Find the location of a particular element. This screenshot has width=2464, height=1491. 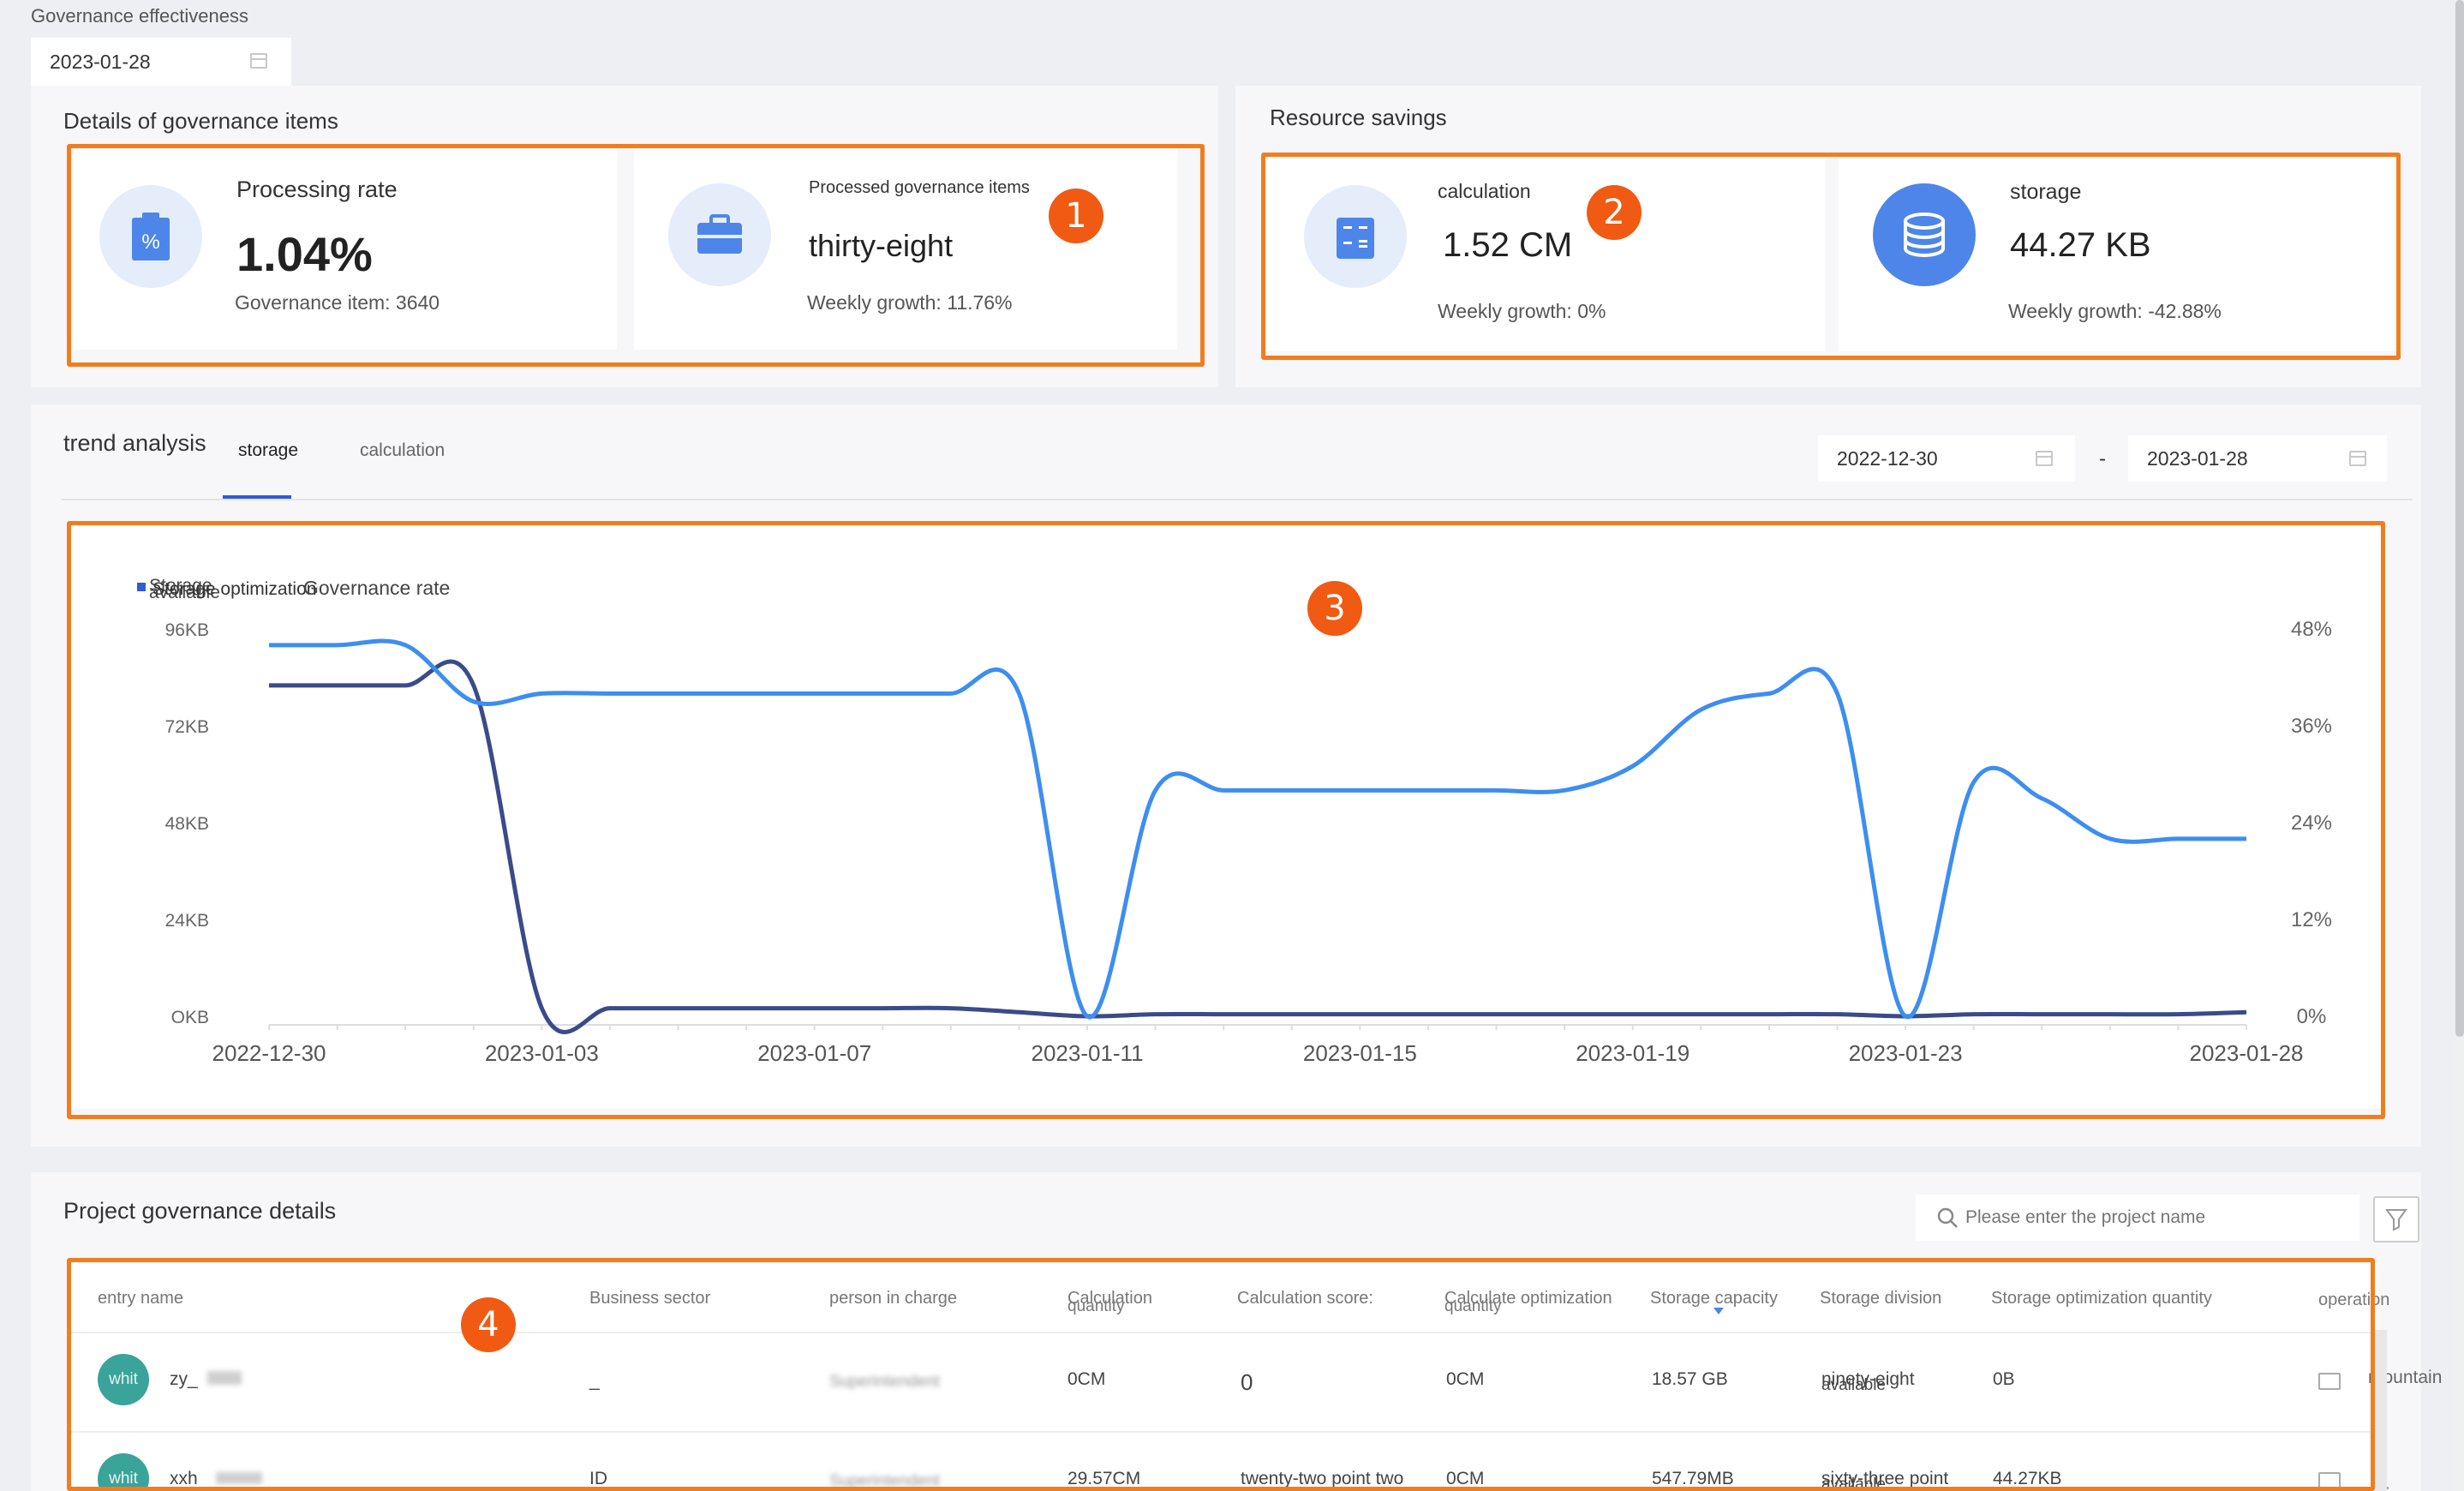

filter-icon is located at coordinates (2396, 1220).